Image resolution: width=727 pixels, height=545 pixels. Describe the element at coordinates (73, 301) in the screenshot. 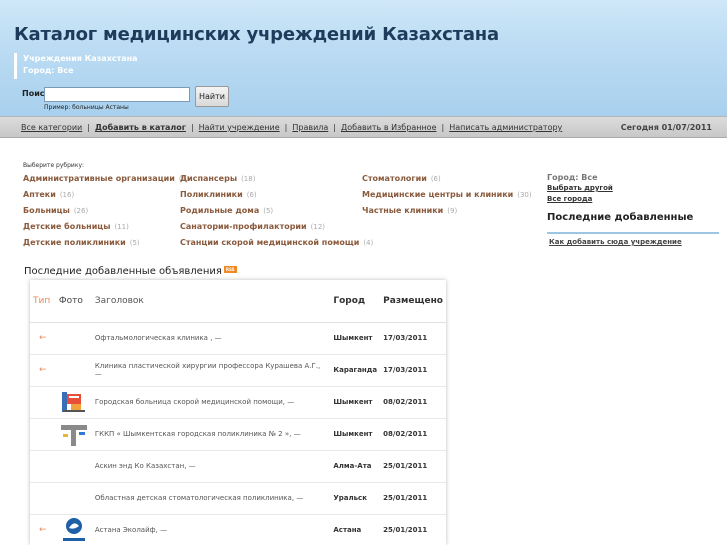

I see `column-header-photo: Фото` at that location.